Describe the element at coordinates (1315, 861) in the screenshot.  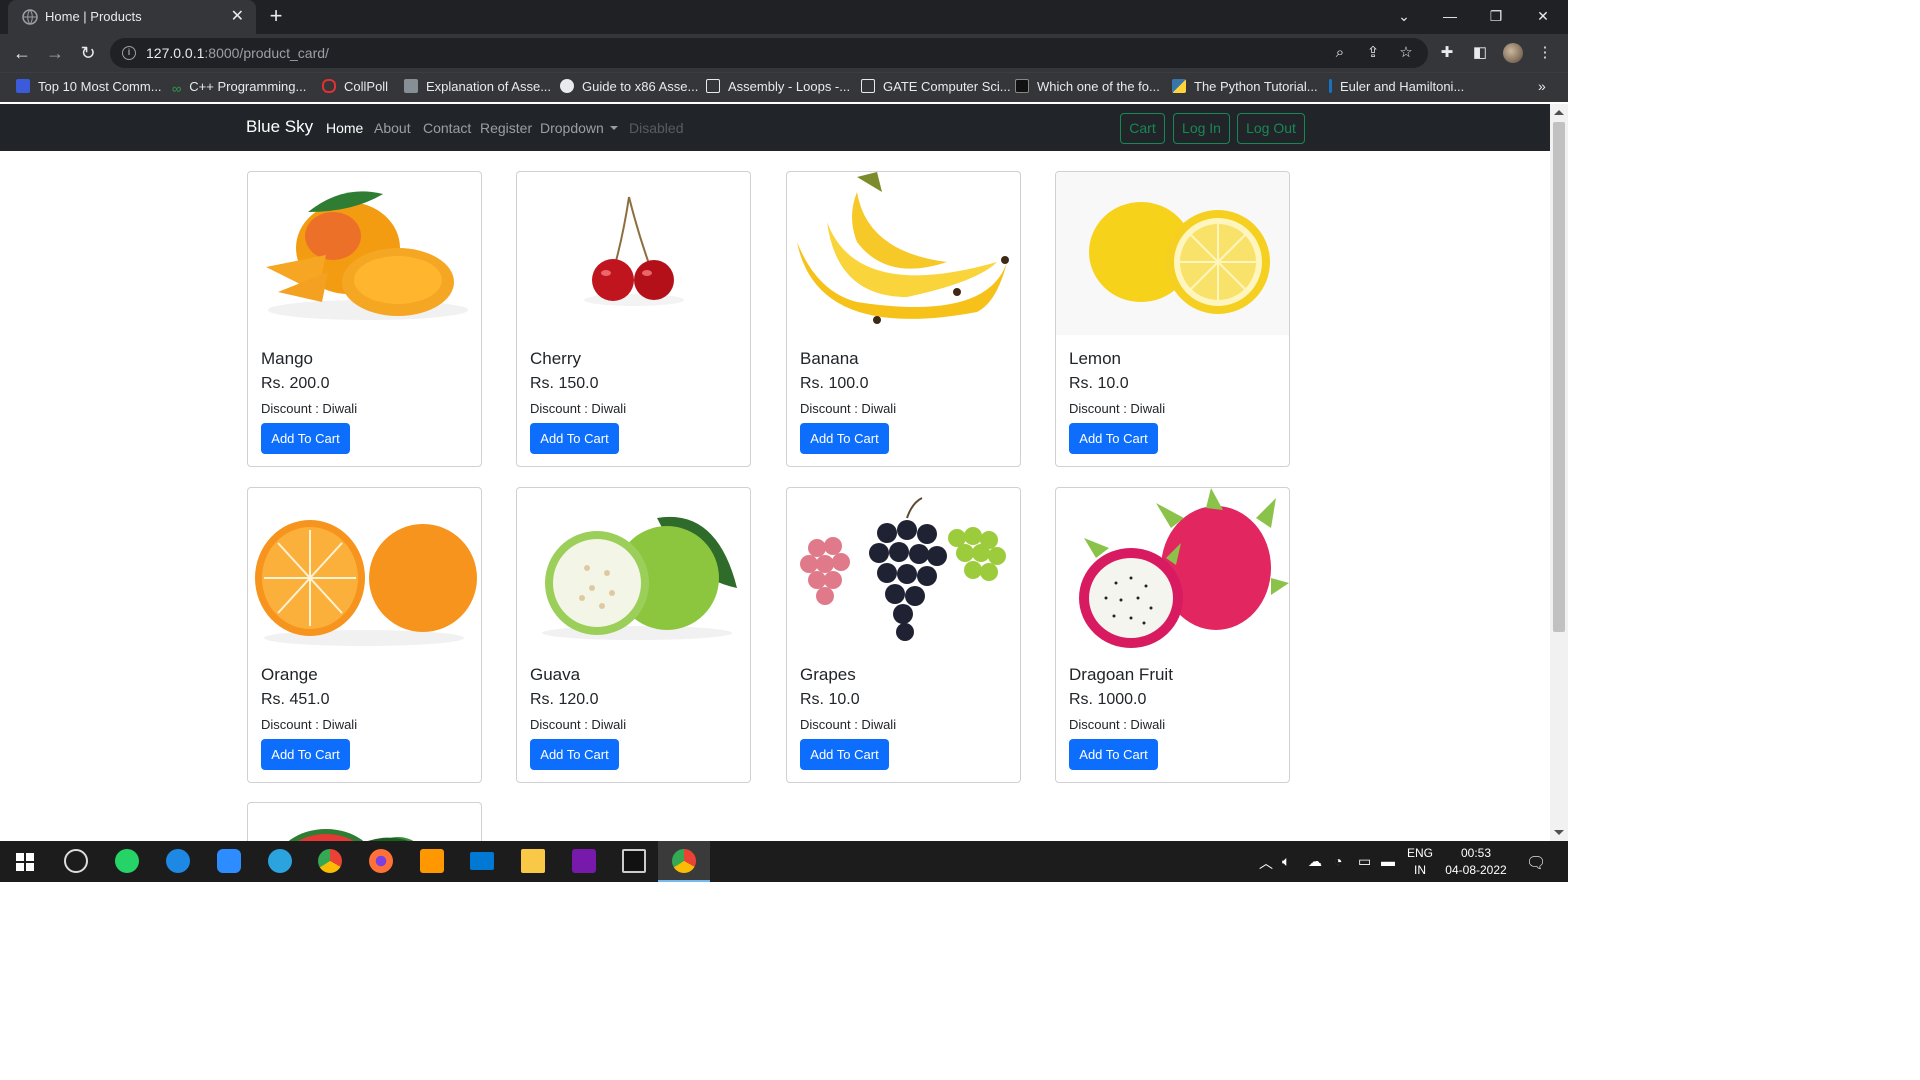
I see `cloud-icon: ☁` at that location.